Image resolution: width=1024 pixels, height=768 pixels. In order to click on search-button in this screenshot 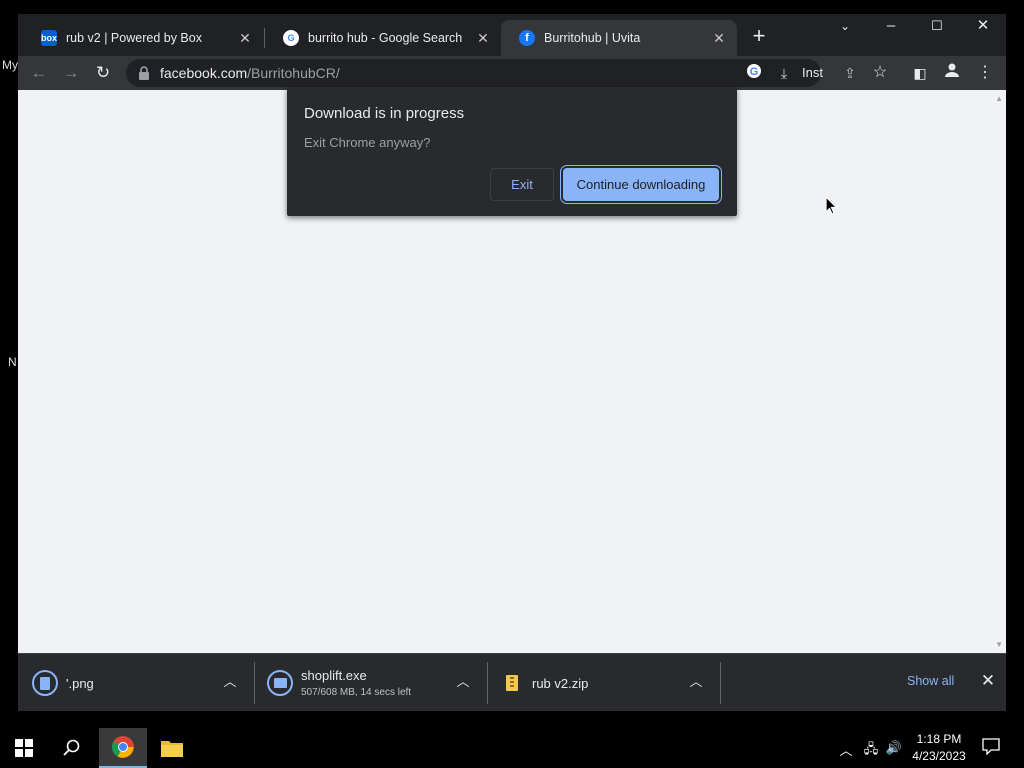, I will do `click(72, 748)`.